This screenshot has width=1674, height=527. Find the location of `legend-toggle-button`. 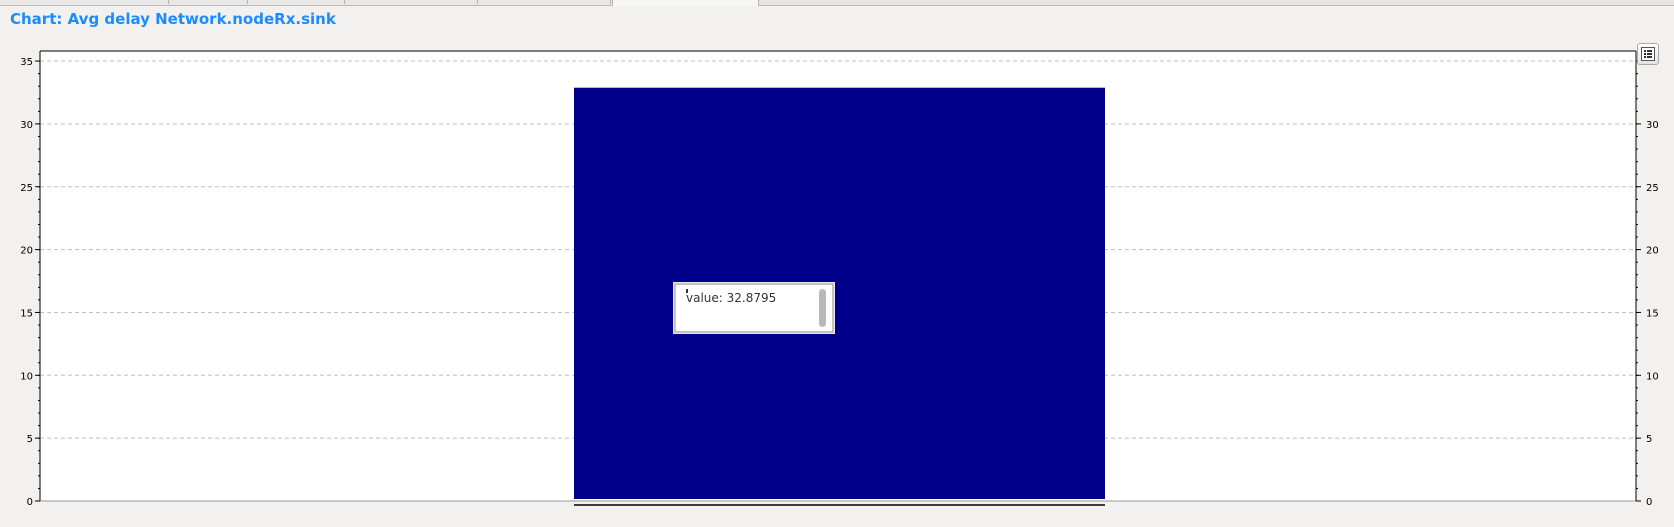

legend-toggle-button is located at coordinates (1648, 54).